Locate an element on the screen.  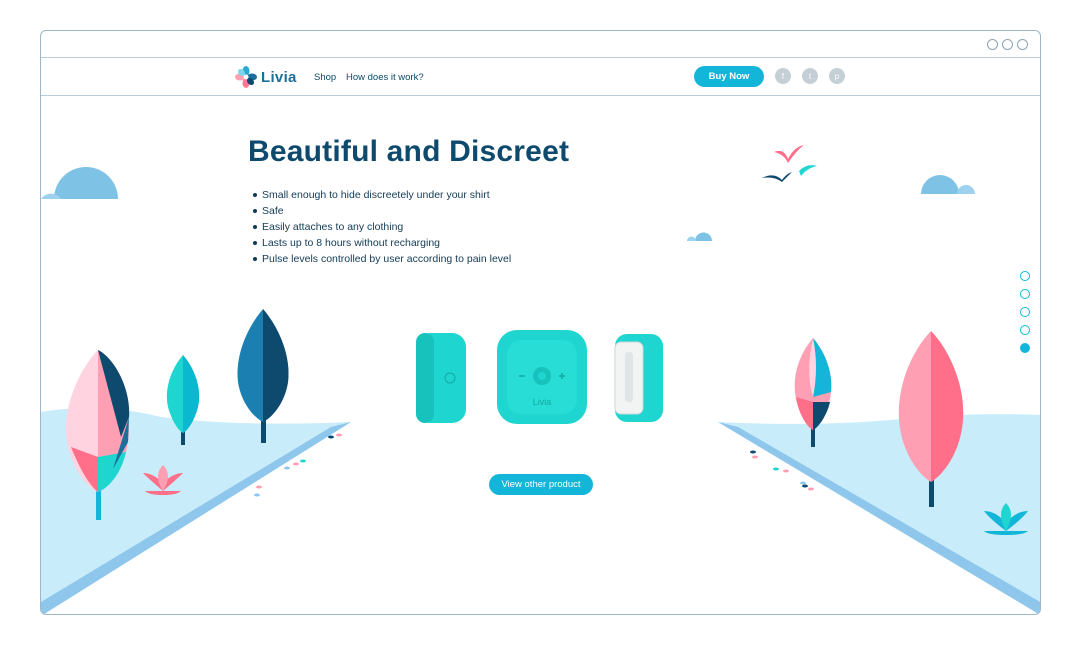
twitter-icon: t is located at coordinates (810, 76).